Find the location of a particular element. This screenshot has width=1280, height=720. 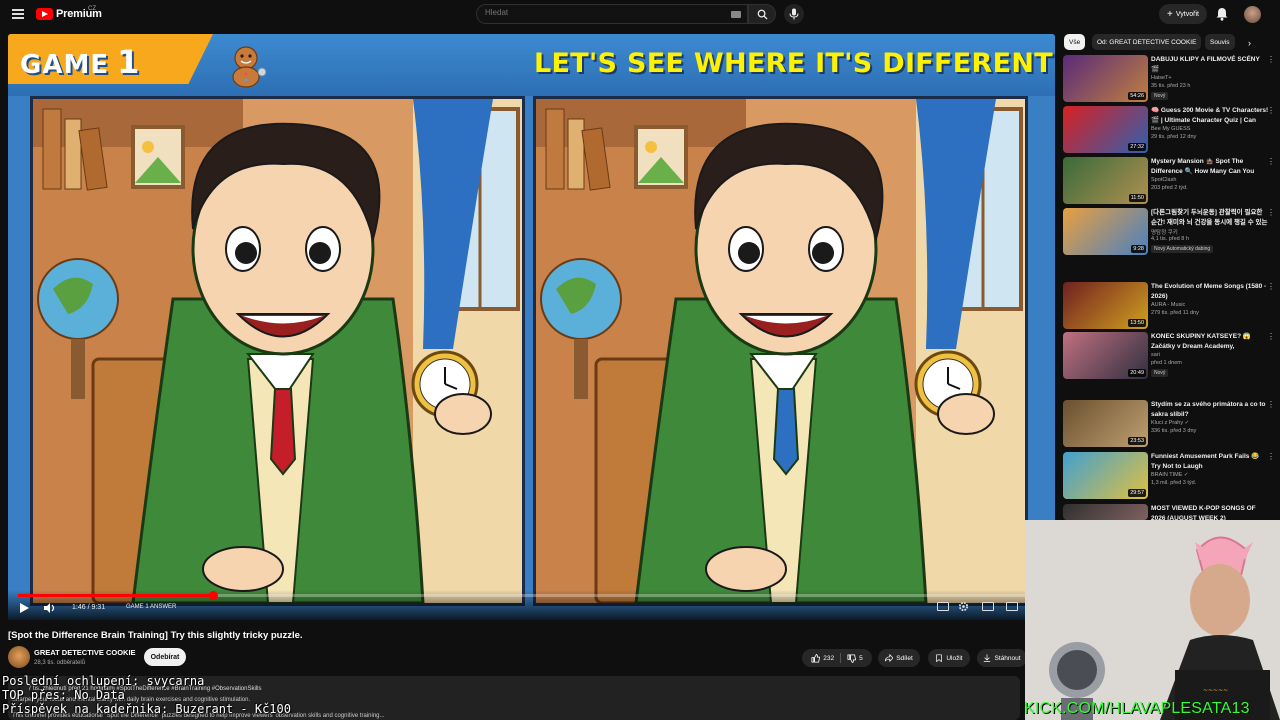

search-box is located at coordinates (612, 14).